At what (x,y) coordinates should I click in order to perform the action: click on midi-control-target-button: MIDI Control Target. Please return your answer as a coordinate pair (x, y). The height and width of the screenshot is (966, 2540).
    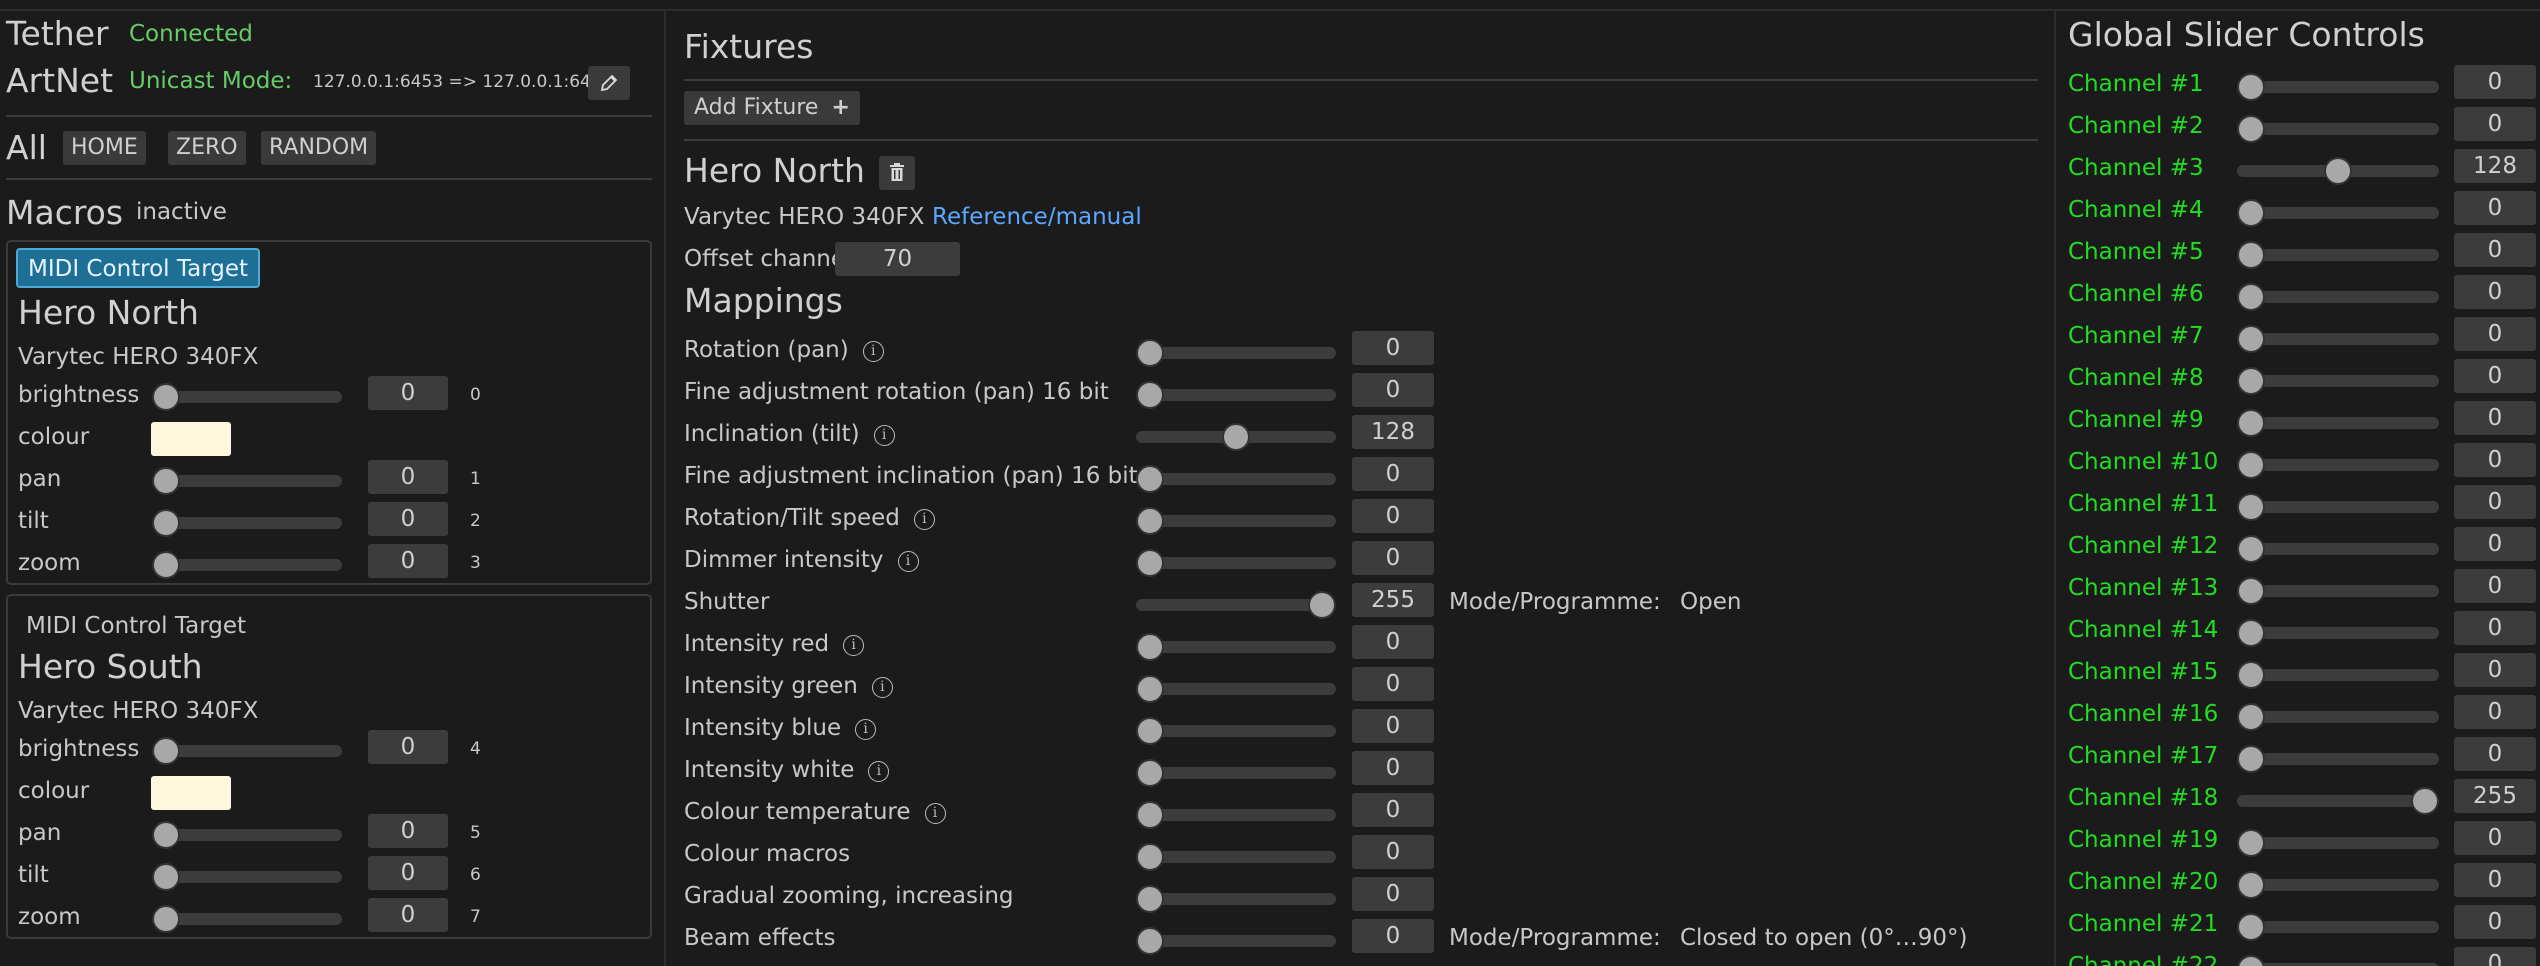
    Looking at the image, I should click on (138, 268).